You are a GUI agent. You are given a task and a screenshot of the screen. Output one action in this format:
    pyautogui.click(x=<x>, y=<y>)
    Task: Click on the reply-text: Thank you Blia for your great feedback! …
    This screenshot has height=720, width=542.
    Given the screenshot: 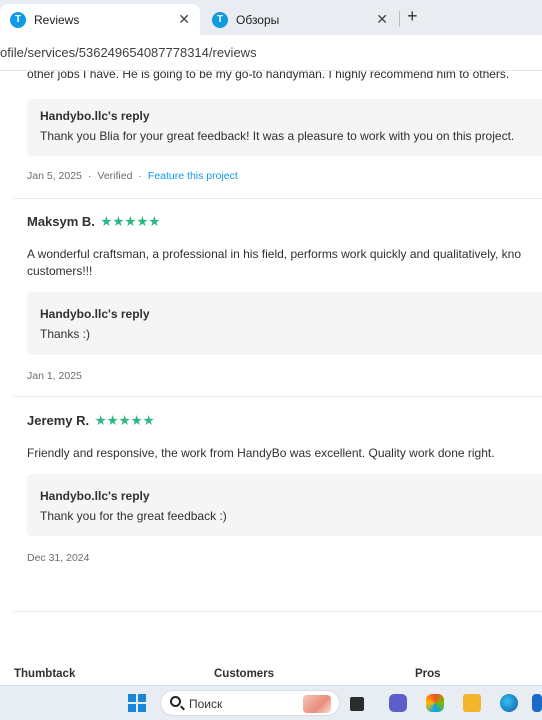 What is the action you would take?
    pyautogui.click(x=277, y=136)
    